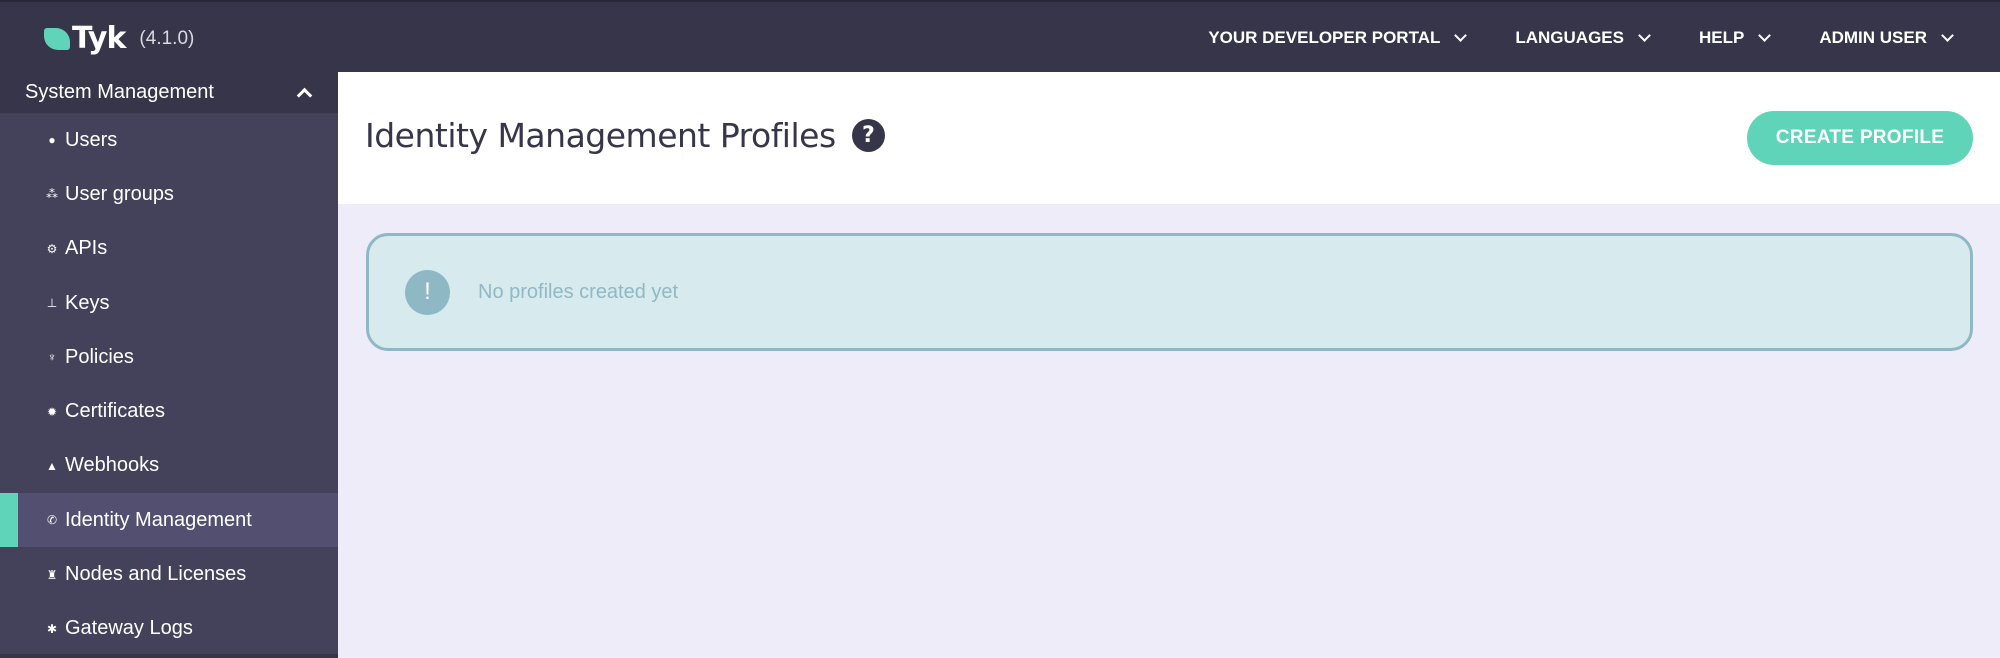  I want to click on version-label: (4.1.0), so click(167, 38).